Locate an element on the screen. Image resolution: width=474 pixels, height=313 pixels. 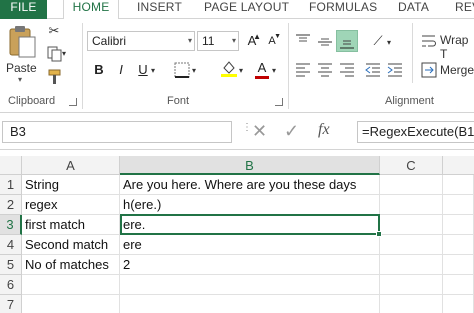
fill-handle is located at coordinates (379, 234).